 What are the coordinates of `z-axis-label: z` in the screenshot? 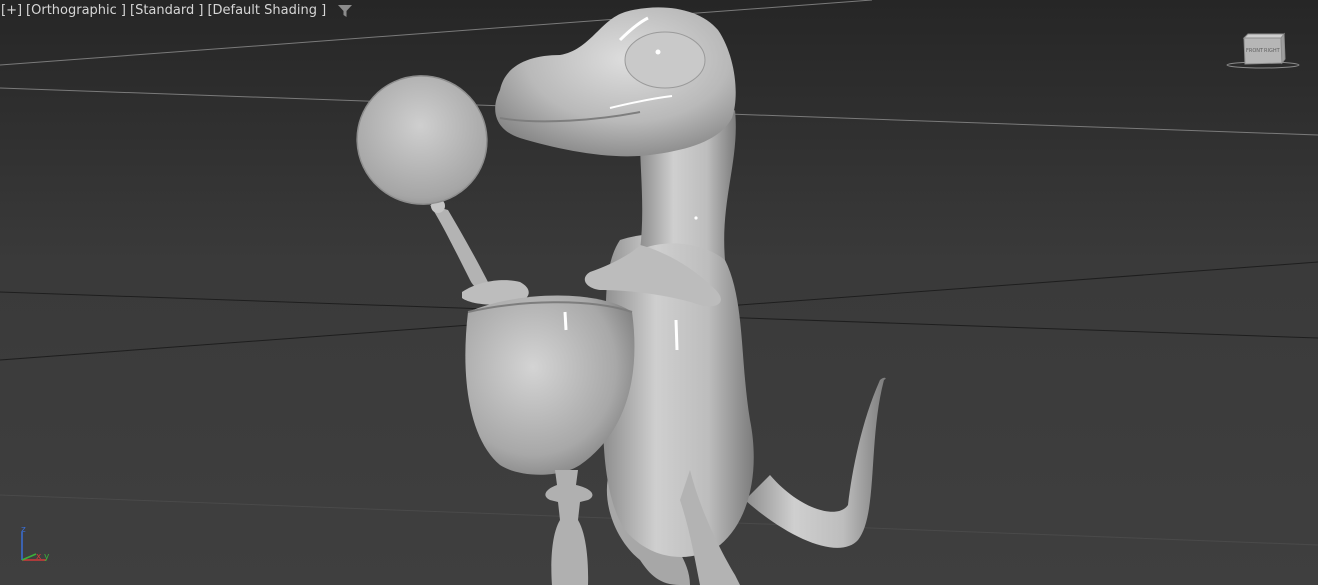 It's located at (23, 530).